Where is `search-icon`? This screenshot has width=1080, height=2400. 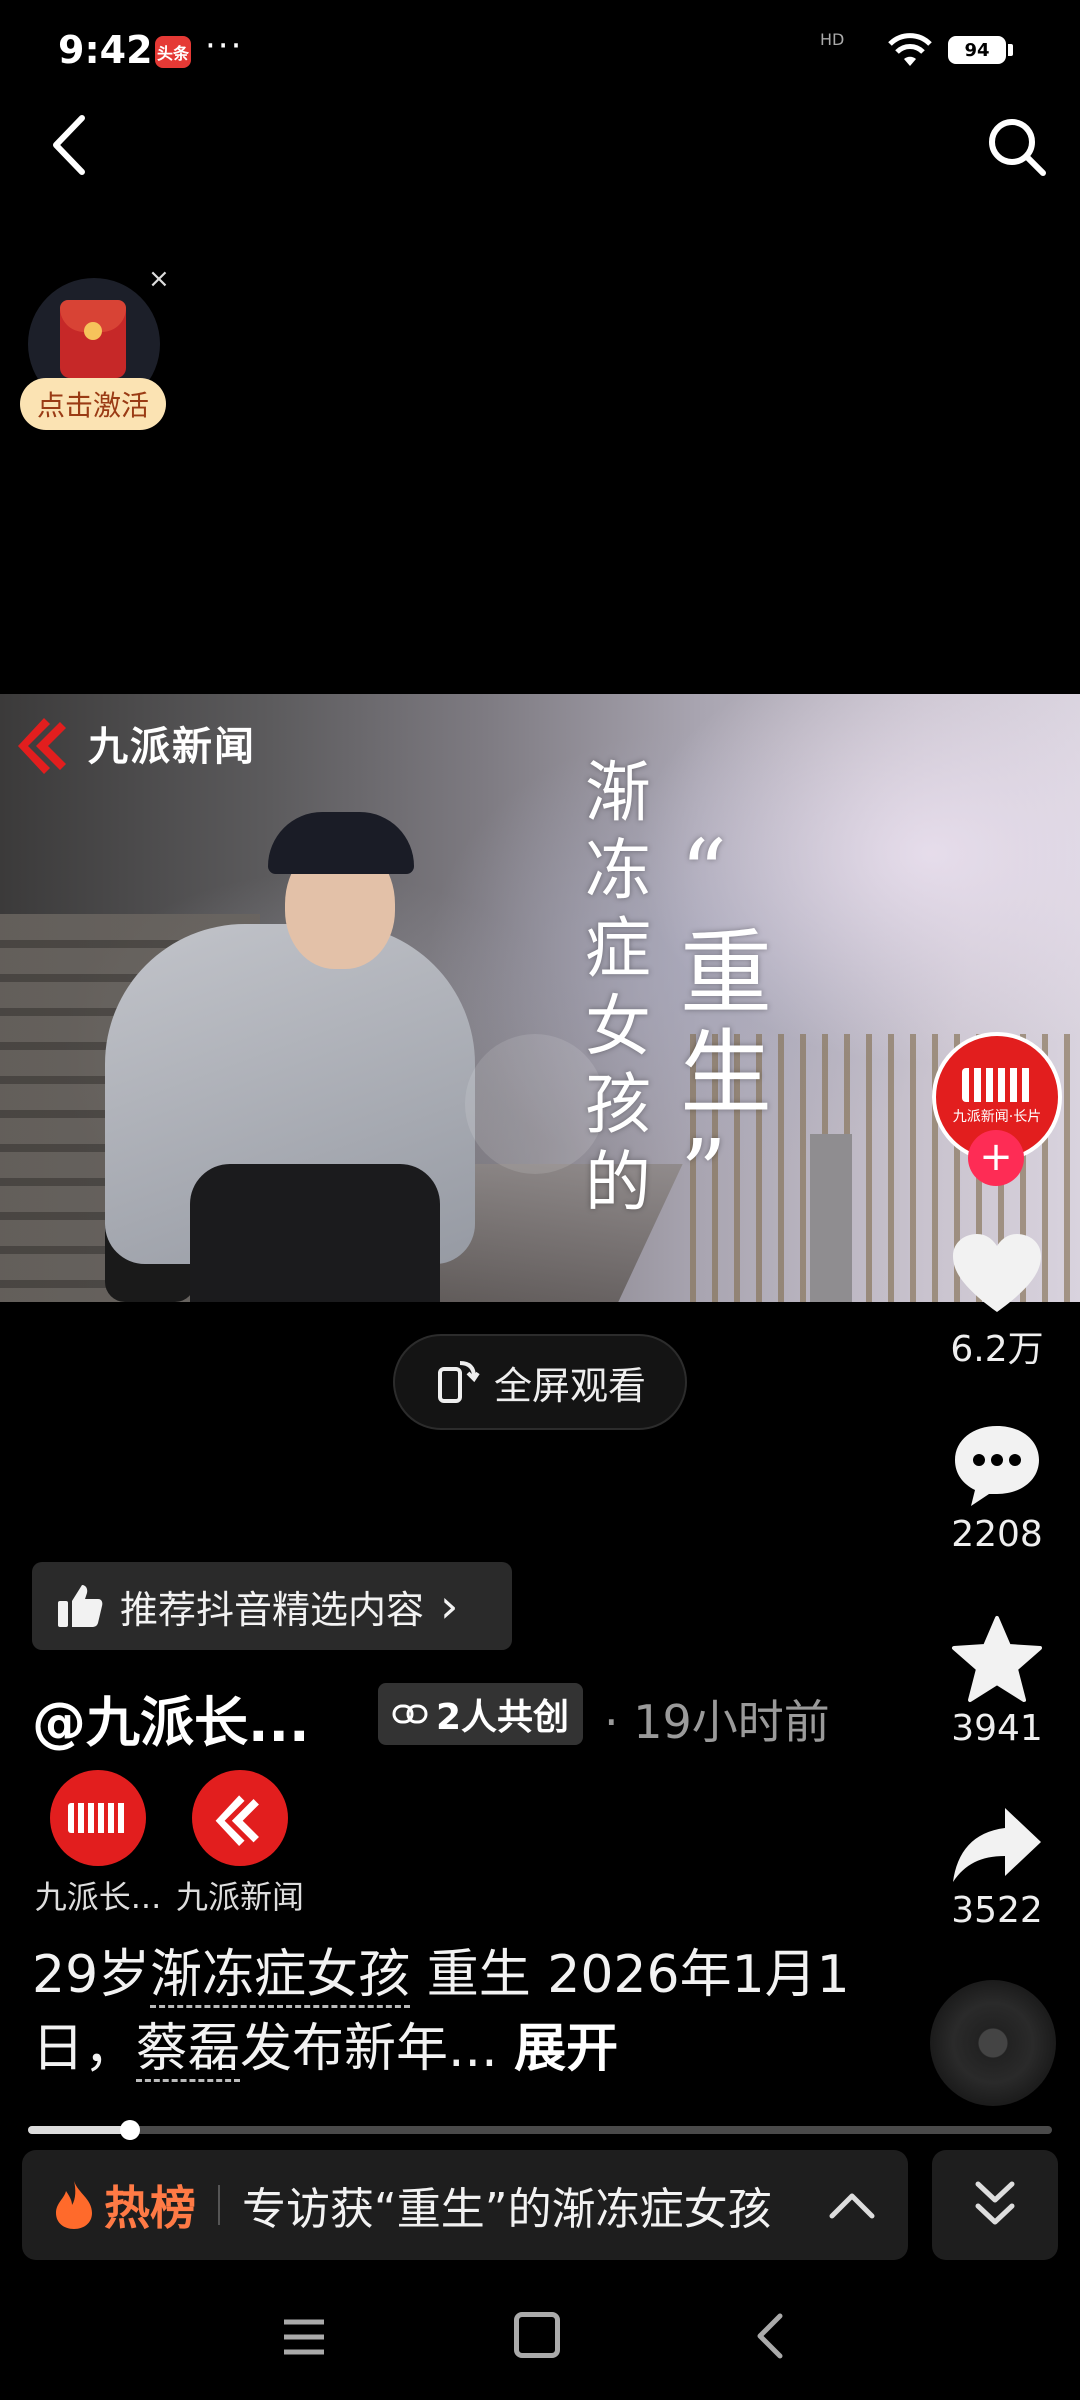
search-icon is located at coordinates (1017, 147).